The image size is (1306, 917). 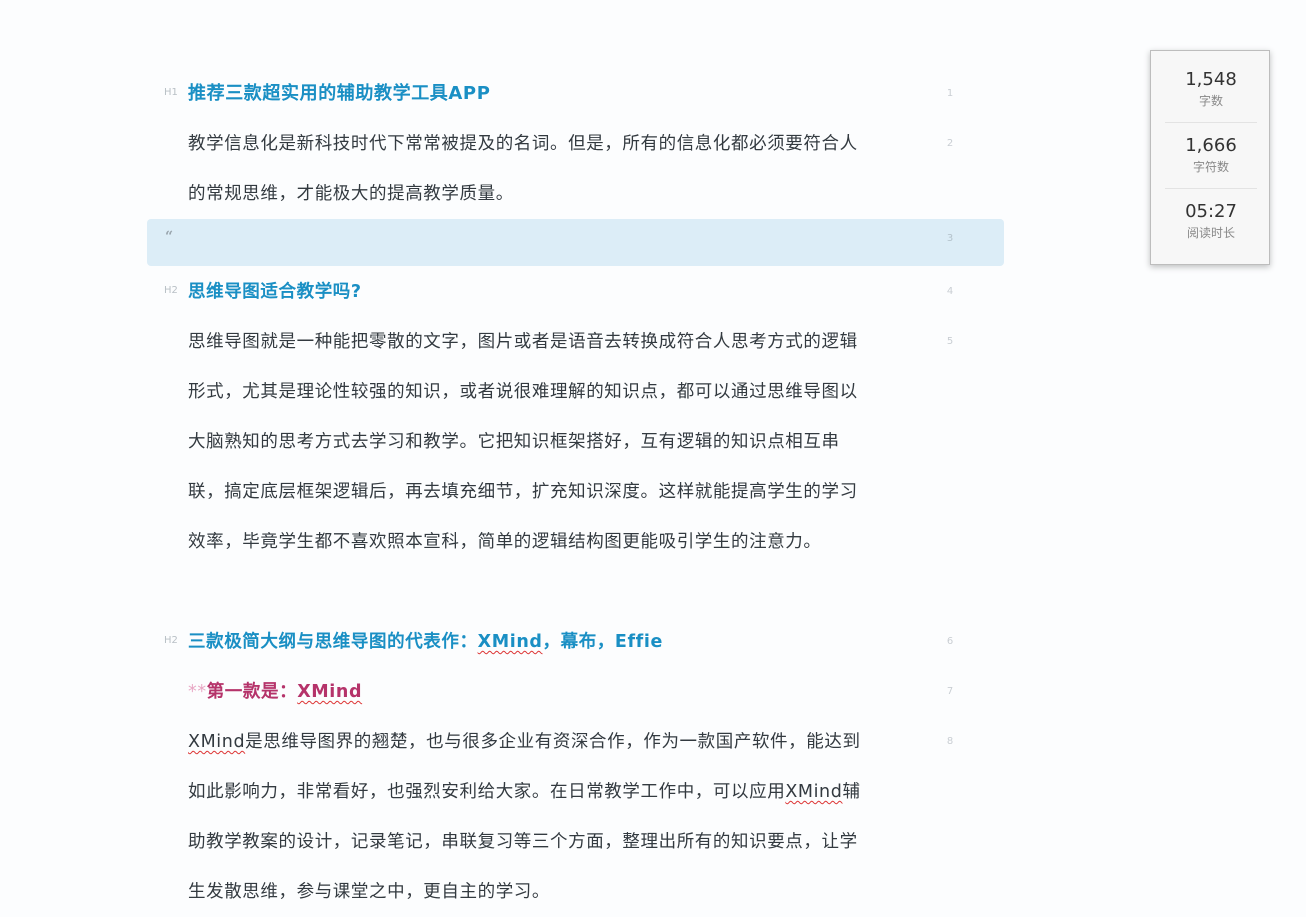 What do you see at coordinates (950, 741) in the screenshot?
I see `line-number: 8` at bounding box center [950, 741].